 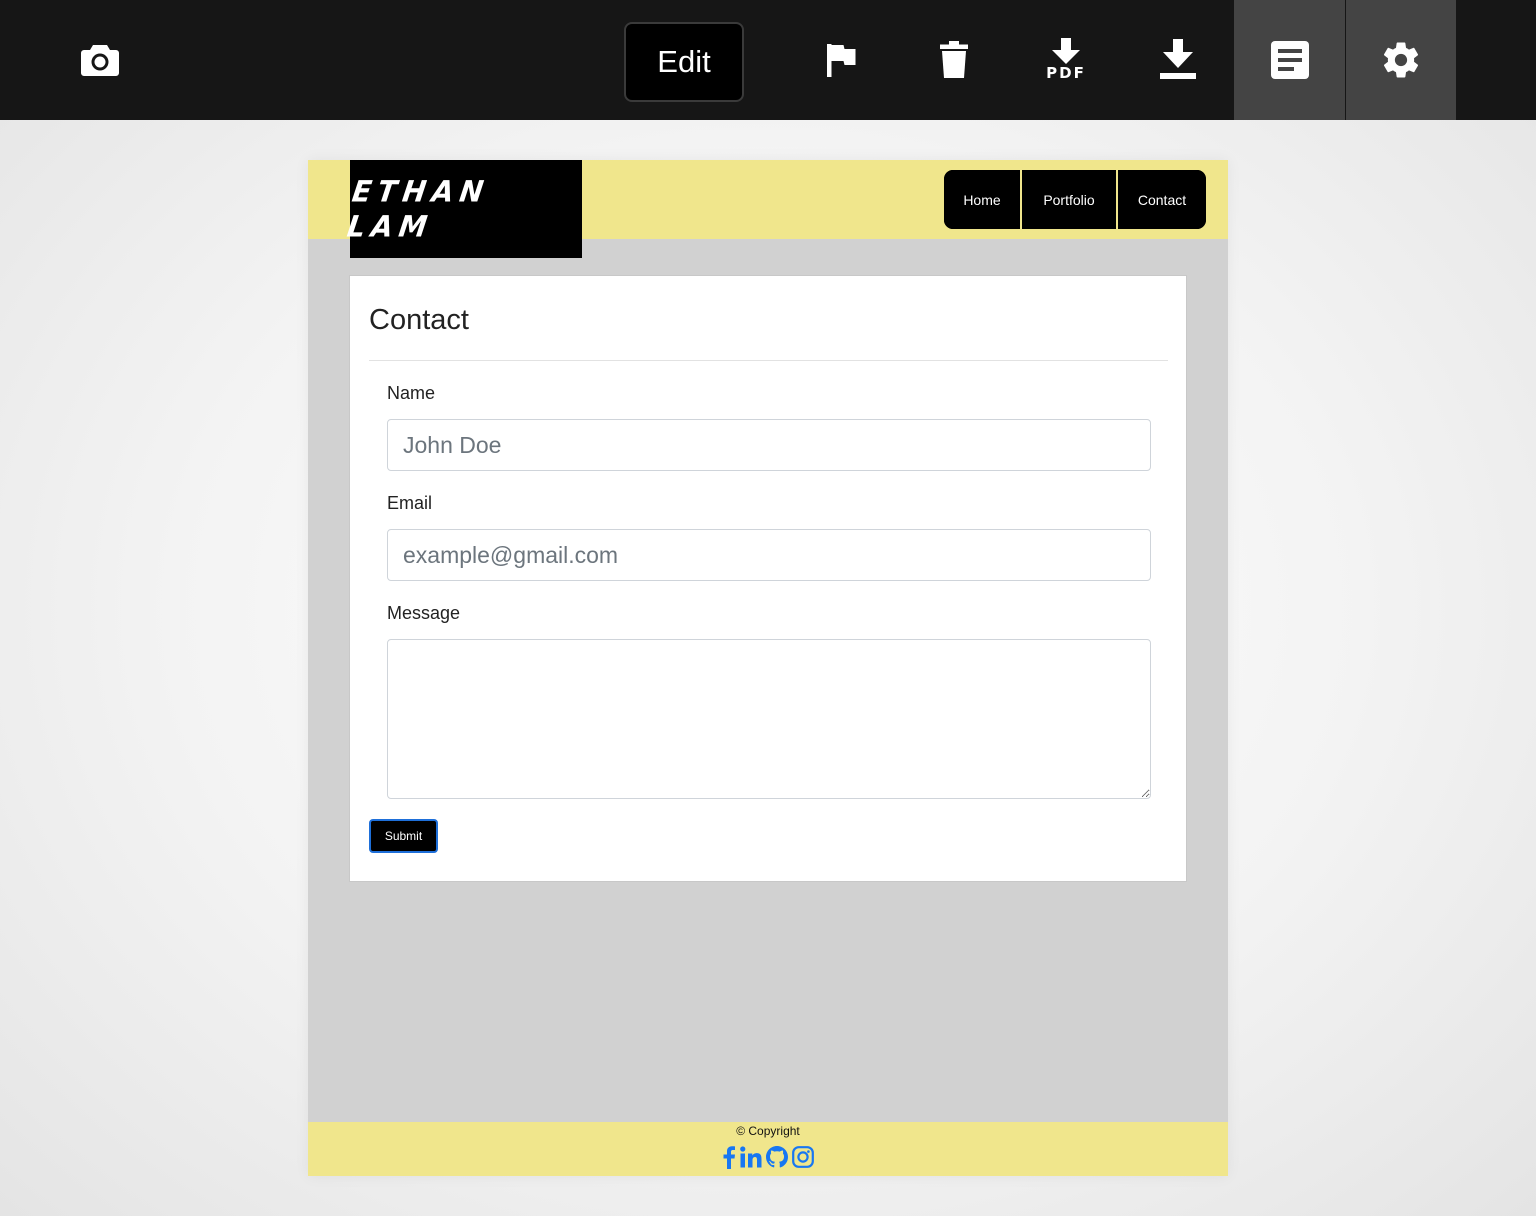 I want to click on email-label: Email, so click(x=410, y=503).